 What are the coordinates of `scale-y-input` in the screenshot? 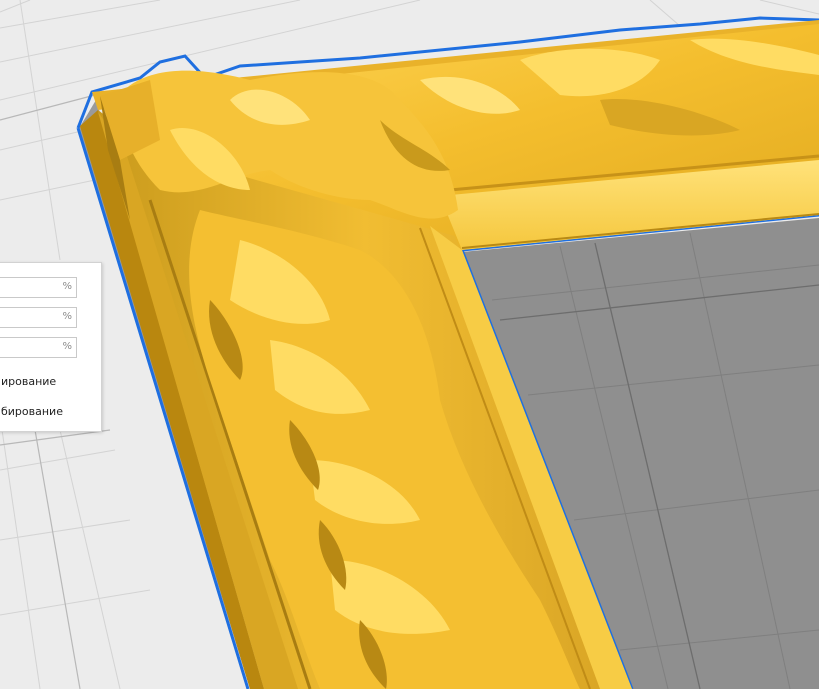 It's located at (34, 317).